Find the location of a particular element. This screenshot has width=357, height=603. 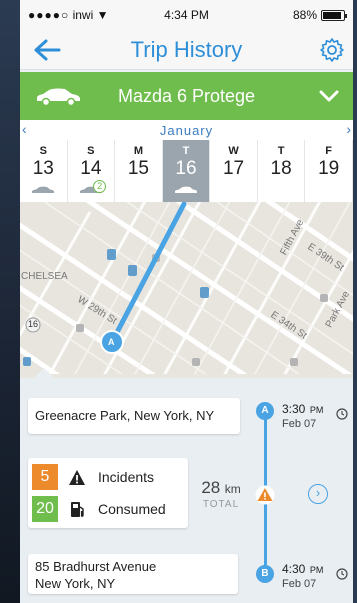

day-of-week: W is located at coordinates (233, 151).